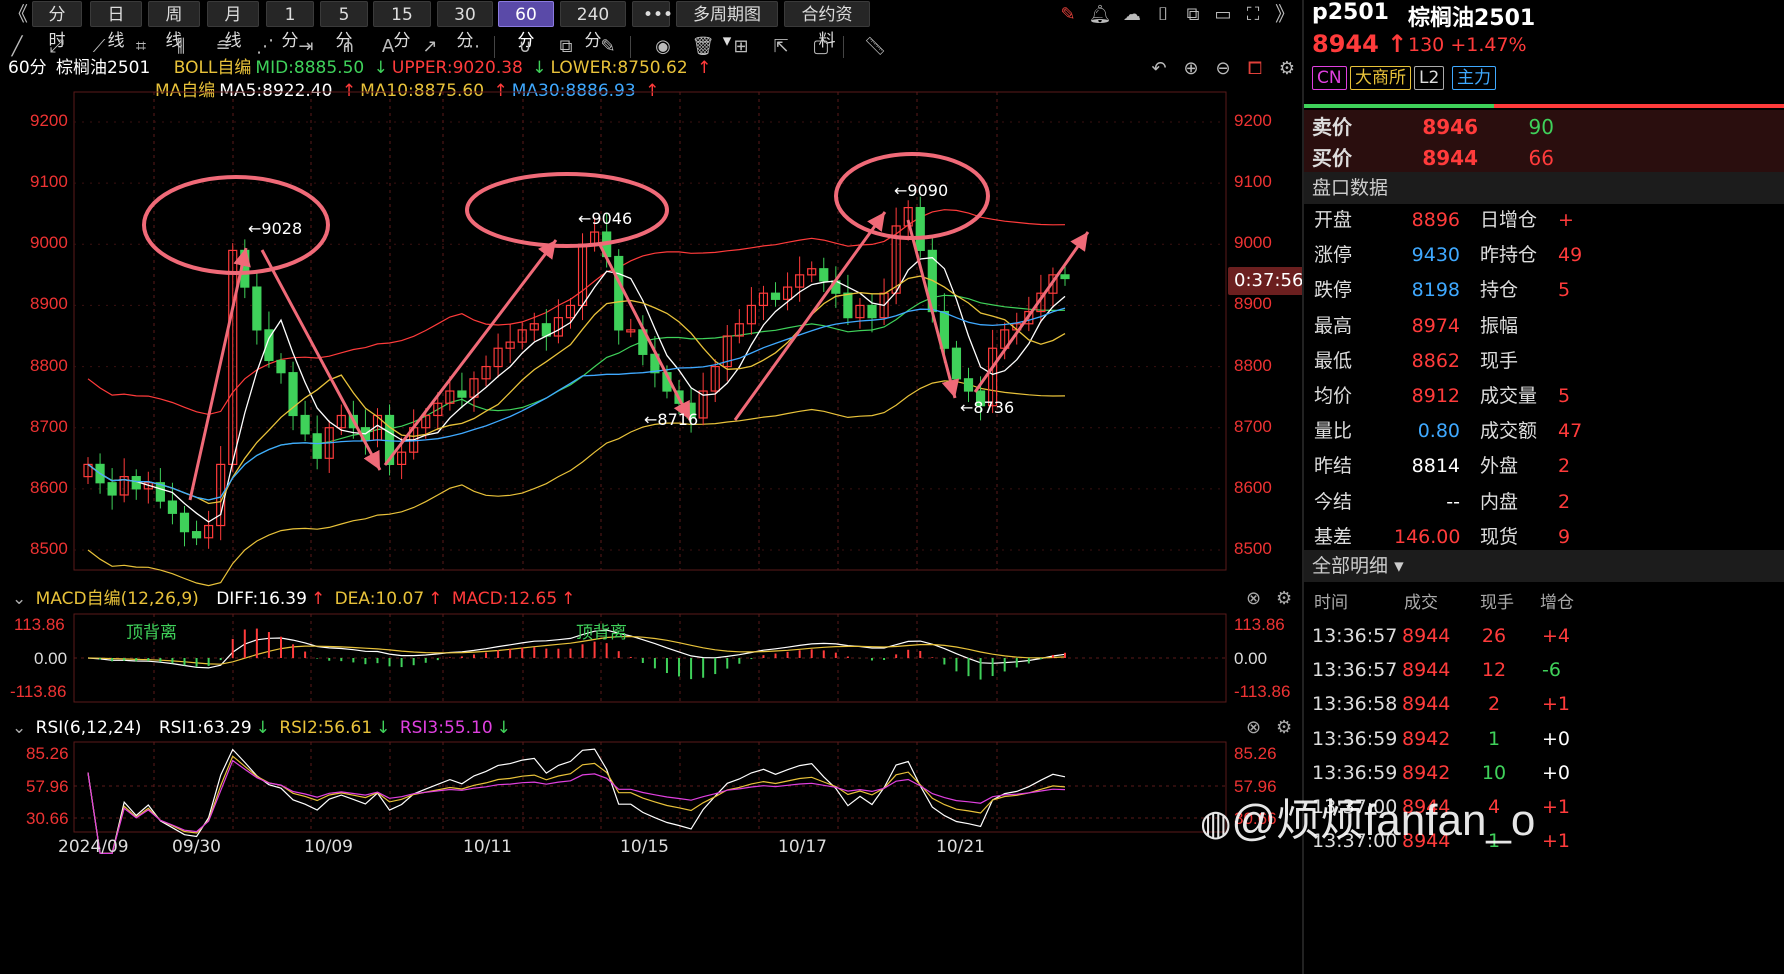 Image resolution: width=1784 pixels, height=974 pixels. What do you see at coordinates (1253, 120) in the screenshot?
I see `price-tick-right: 9200` at bounding box center [1253, 120].